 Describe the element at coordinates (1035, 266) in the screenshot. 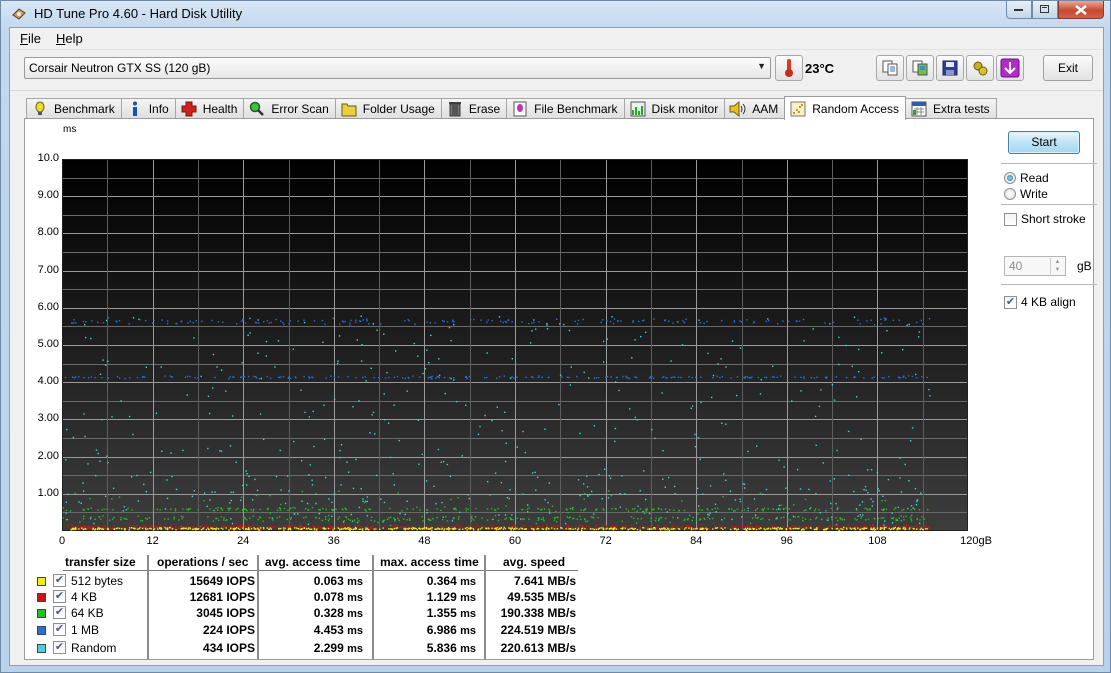

I see `short-stroke-size-input: 40 ▲ ▼` at that location.